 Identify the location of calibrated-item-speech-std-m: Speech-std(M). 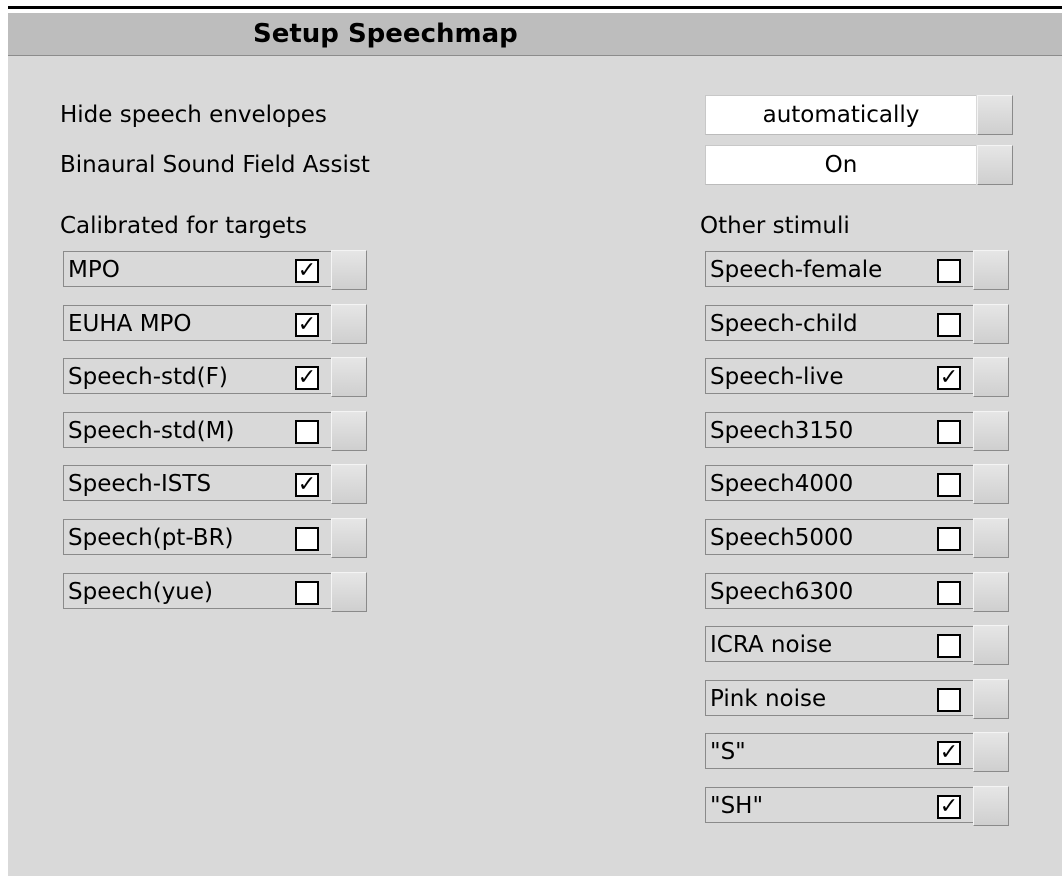
(217, 430).